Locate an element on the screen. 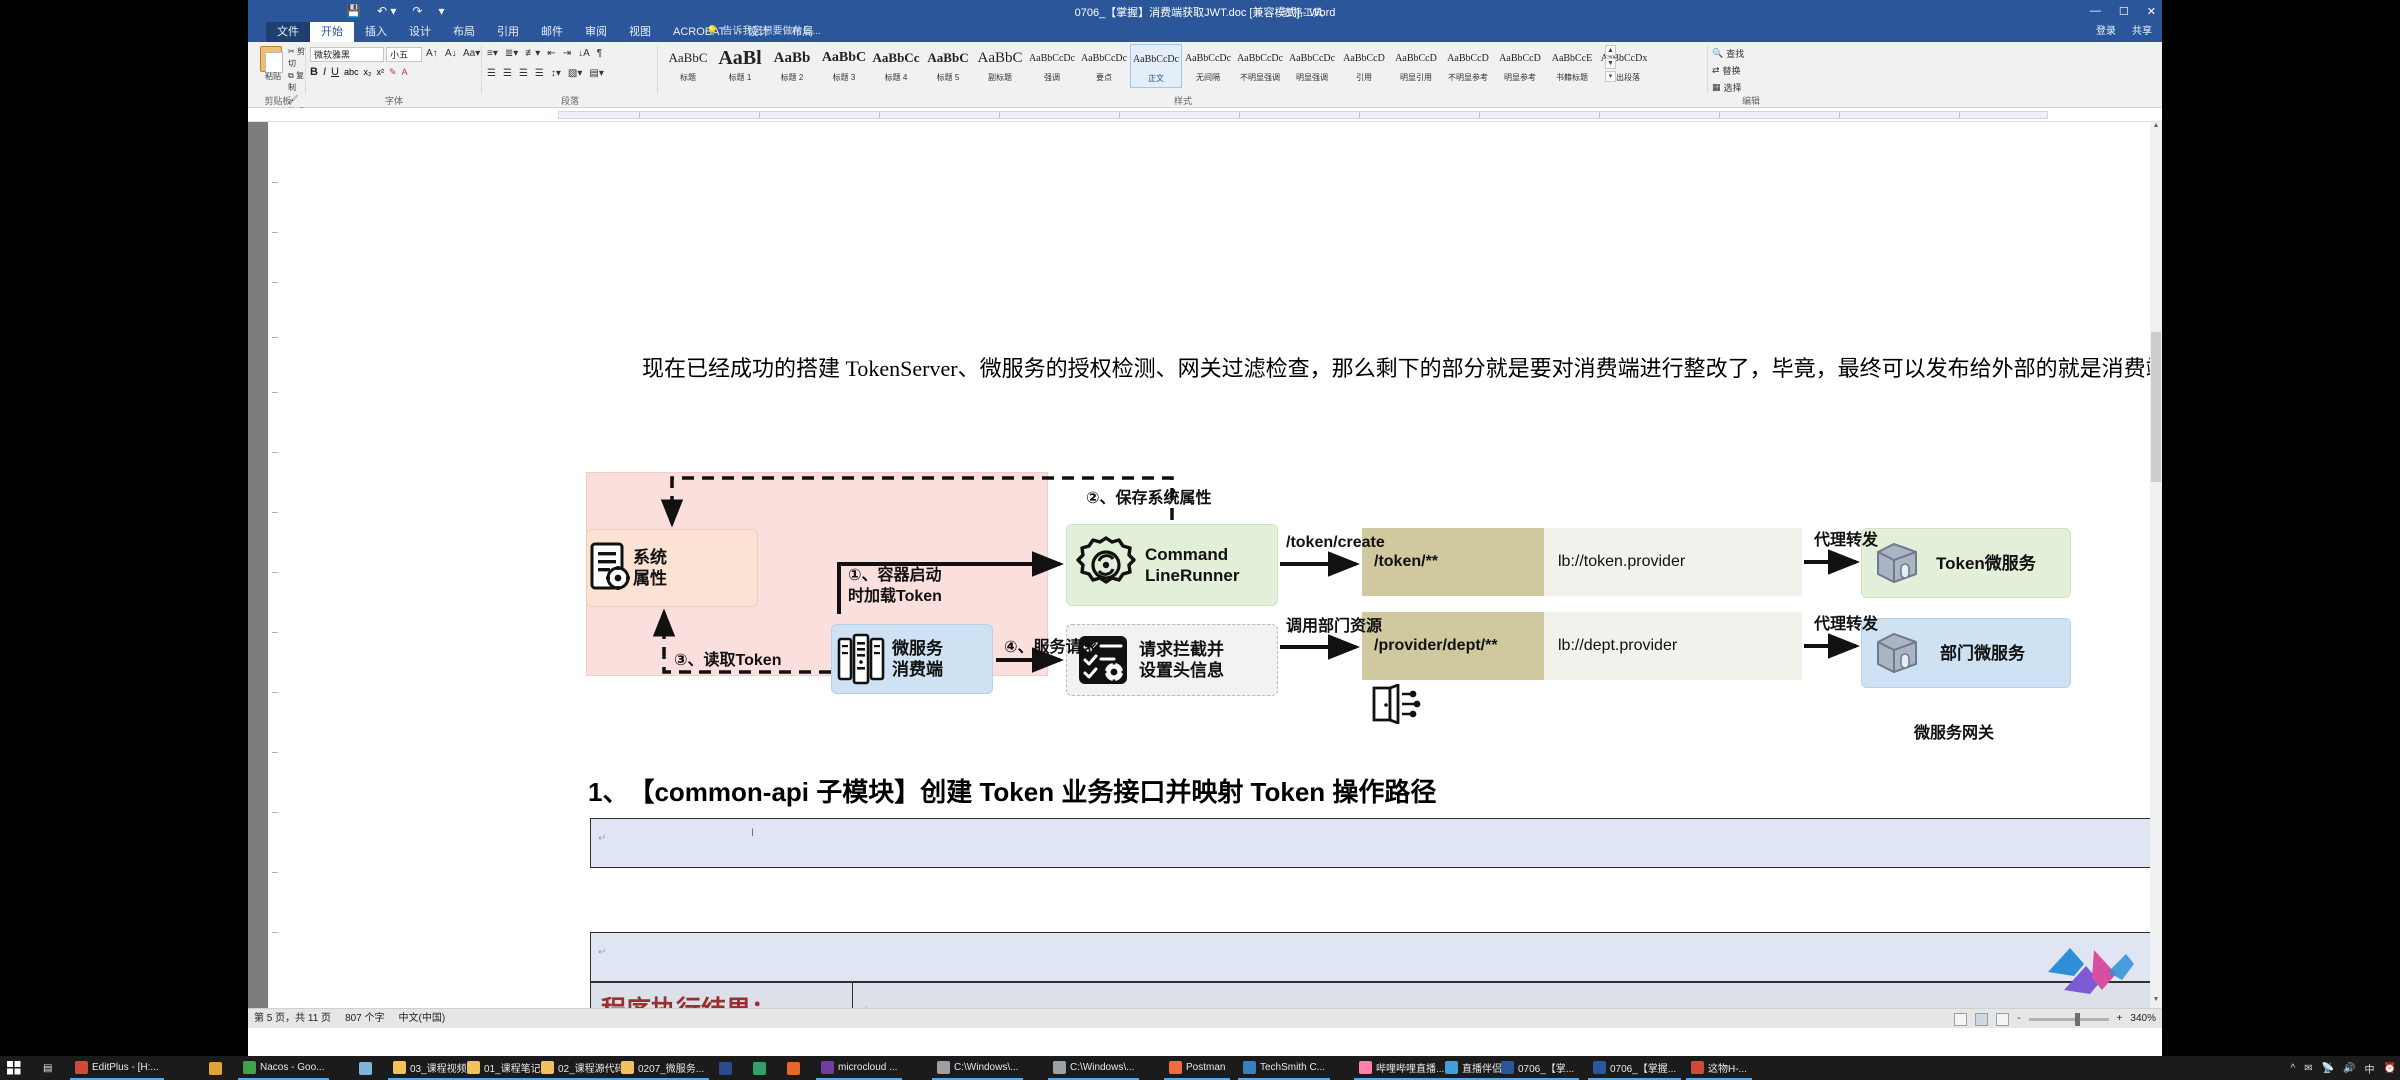 This screenshot has height=1080, width=2400. result-table: 程序执行结果： ↵ is located at coordinates (1376, 995).